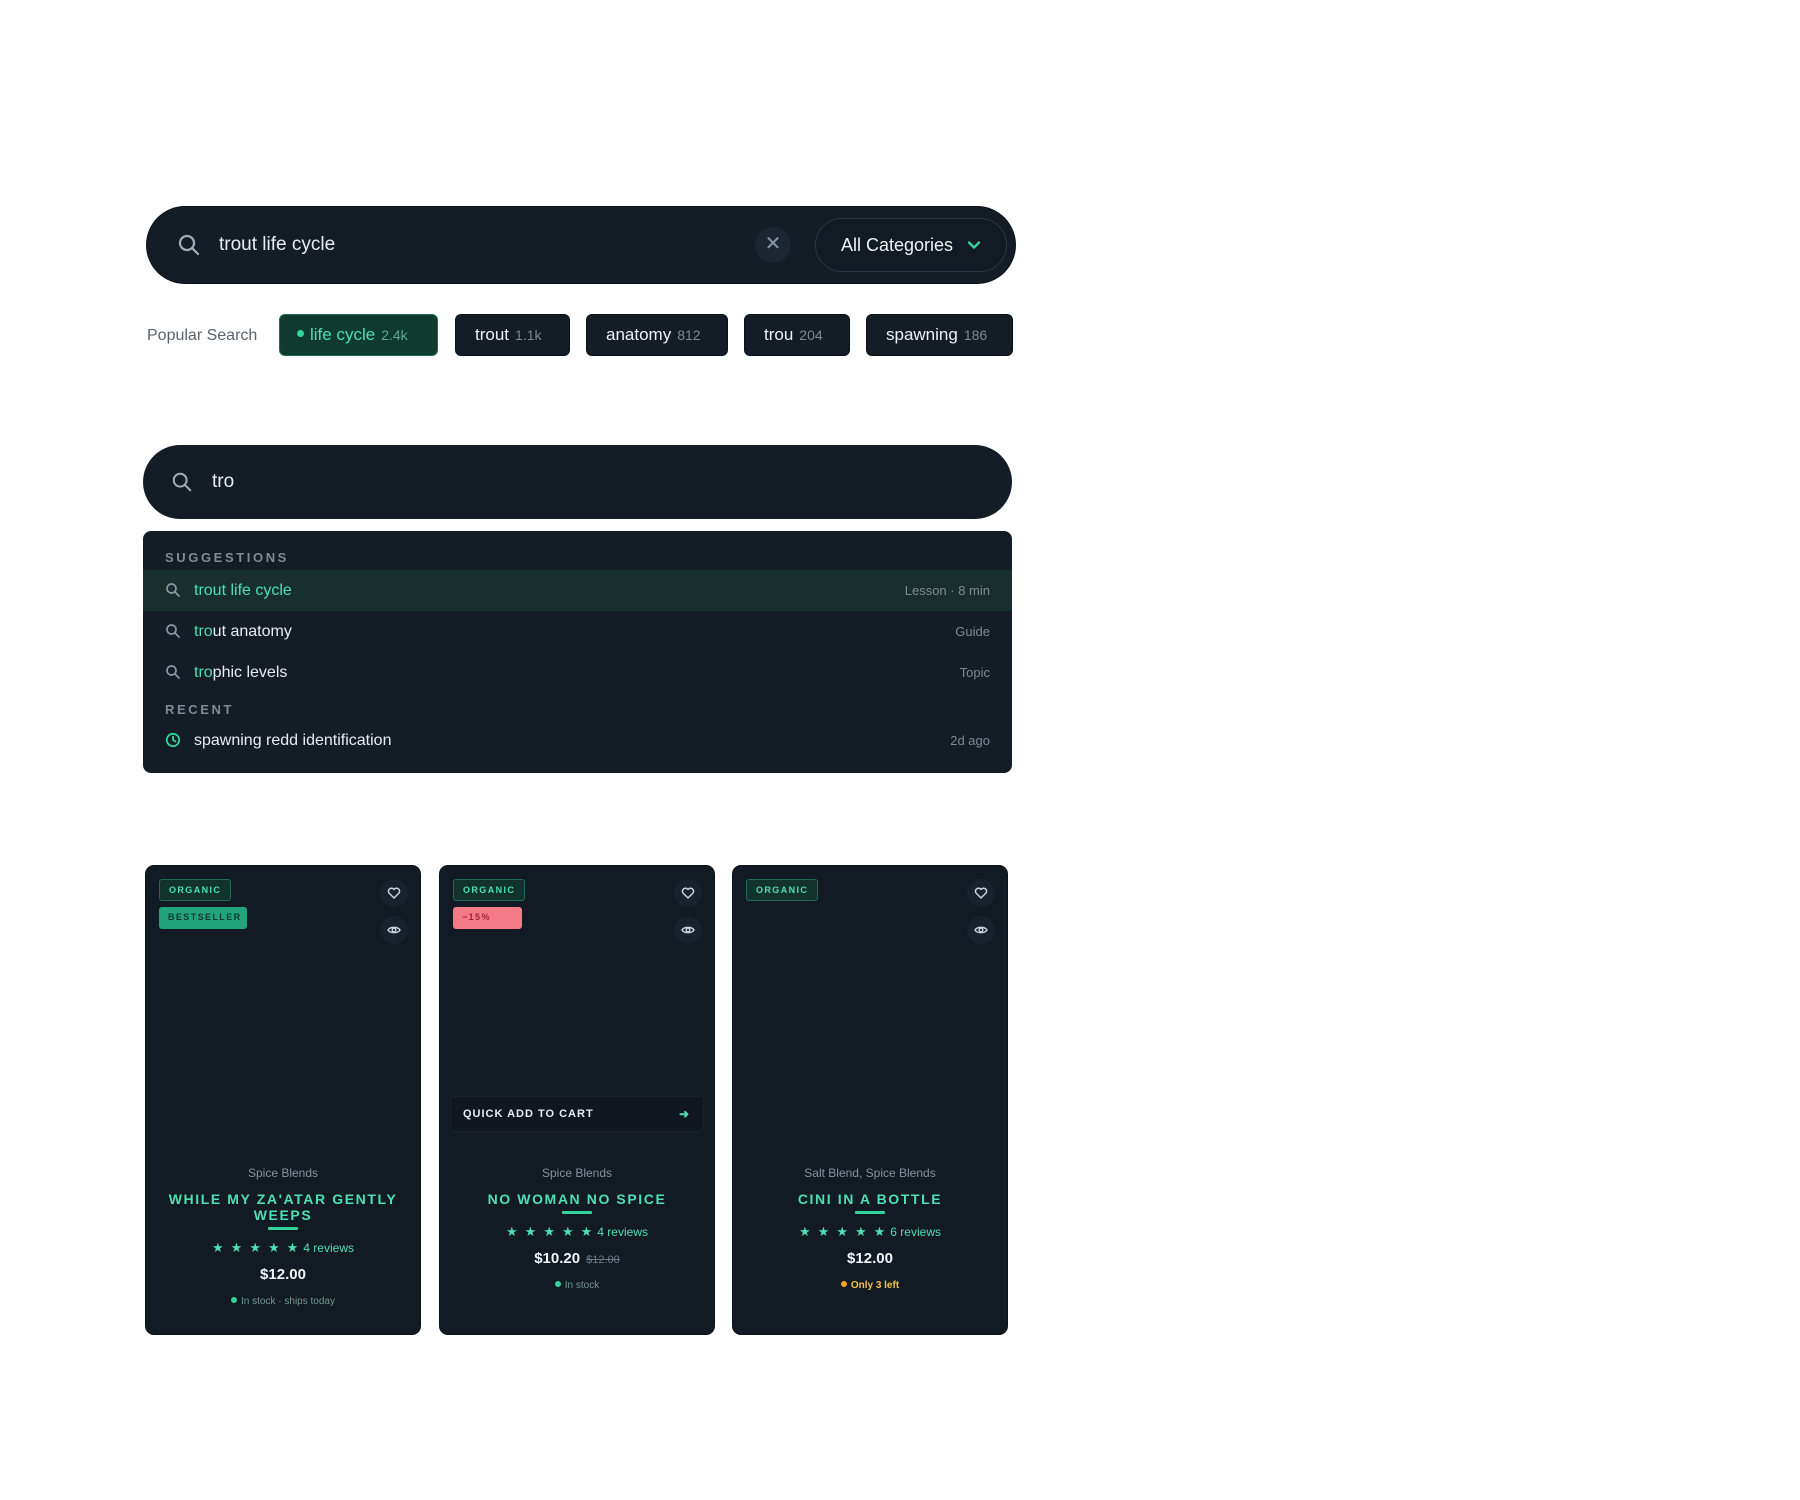  Describe the element at coordinates (915, 1232) in the screenshot. I see `review-count: 6 reviews` at that location.